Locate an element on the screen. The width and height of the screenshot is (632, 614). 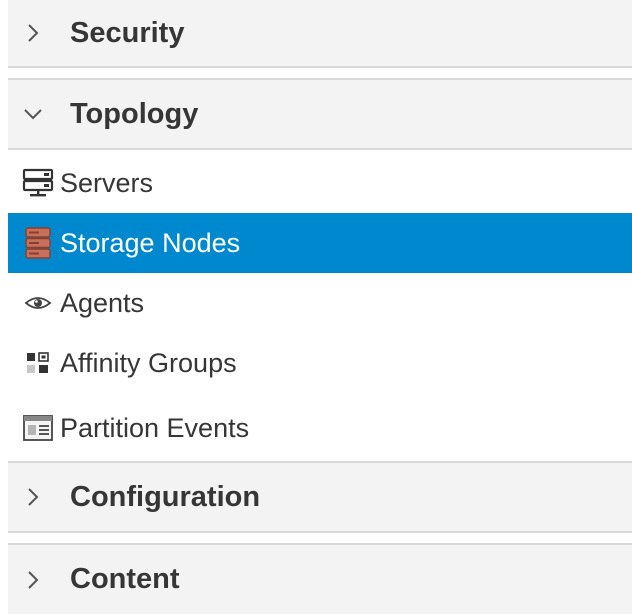
nav-item-label: Servers is located at coordinates (107, 182).